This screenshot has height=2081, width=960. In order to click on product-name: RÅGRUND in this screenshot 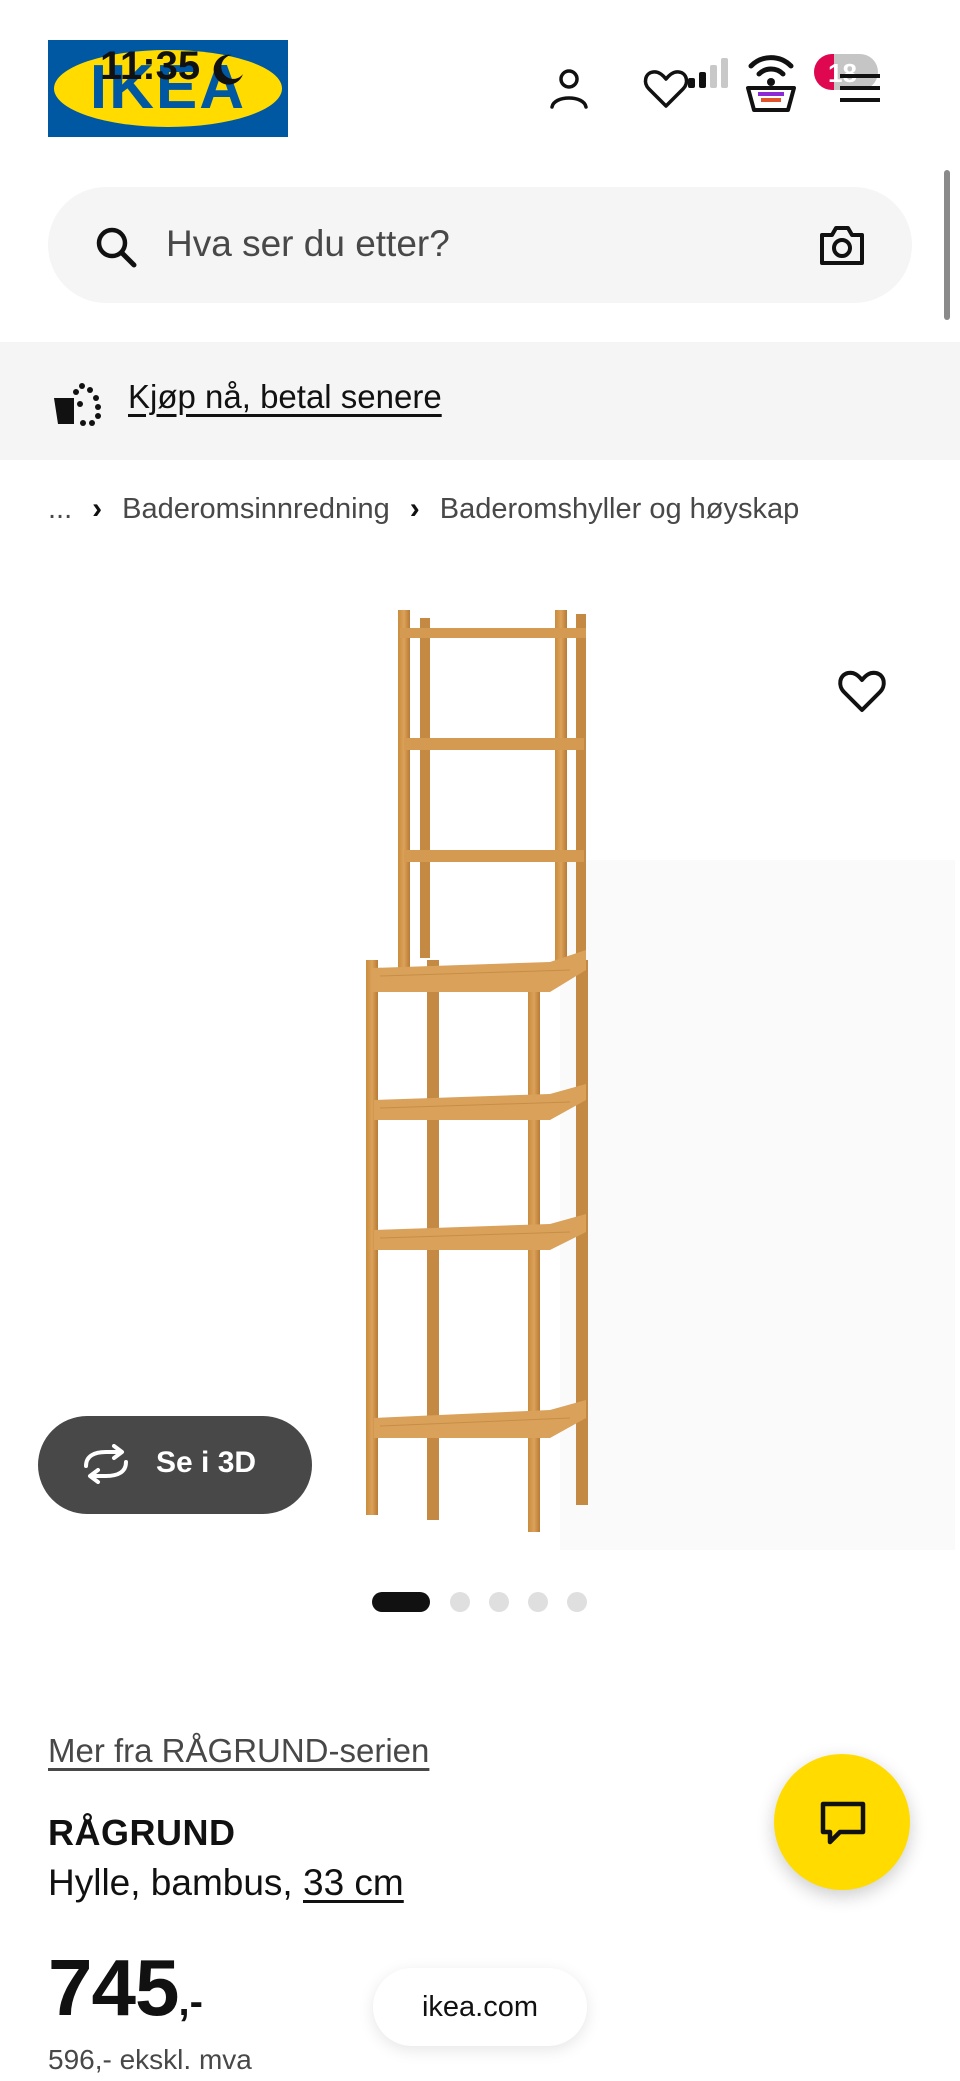, I will do `click(142, 1832)`.